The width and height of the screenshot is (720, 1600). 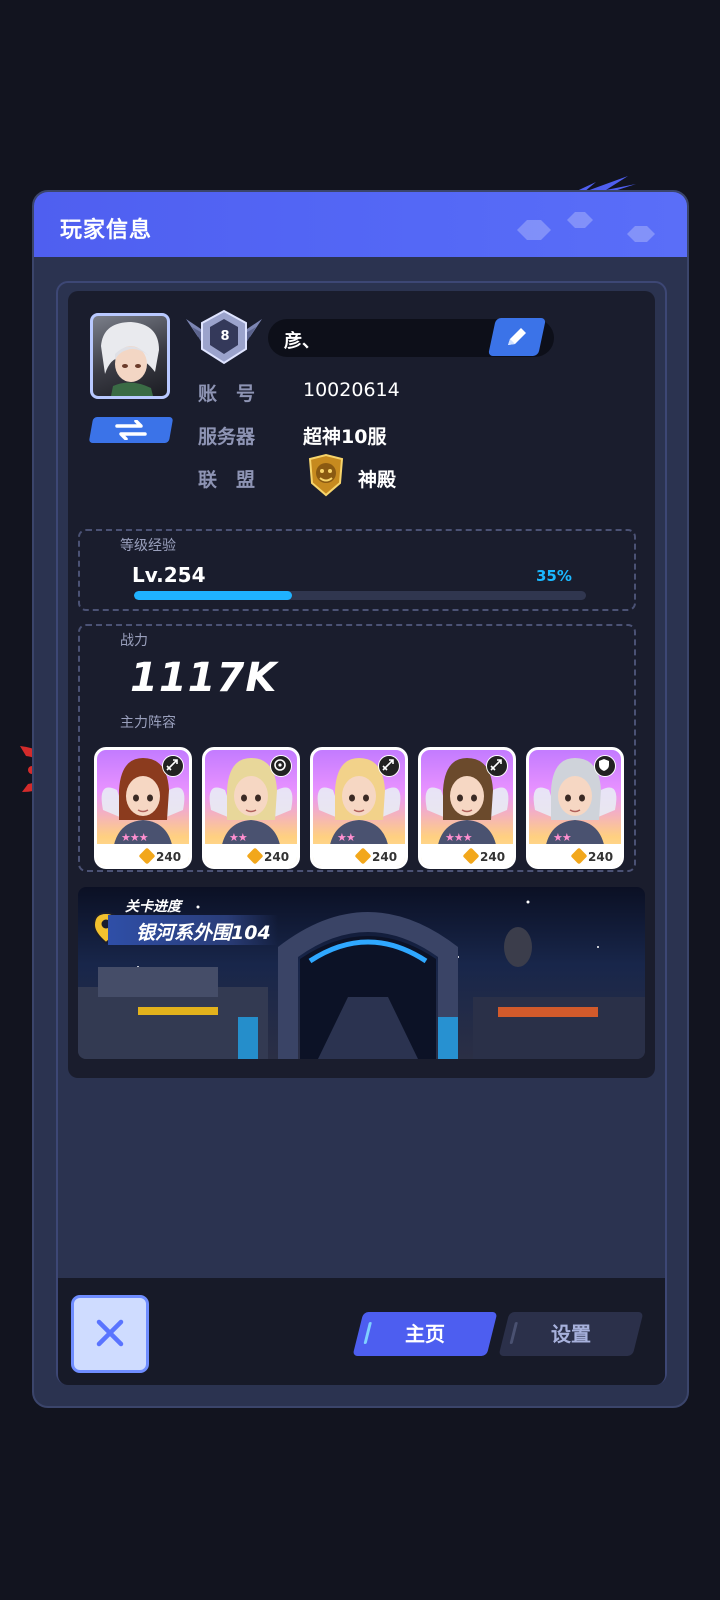 What do you see at coordinates (106, 230) in the screenshot?
I see `panel-title: 玩家信息` at bounding box center [106, 230].